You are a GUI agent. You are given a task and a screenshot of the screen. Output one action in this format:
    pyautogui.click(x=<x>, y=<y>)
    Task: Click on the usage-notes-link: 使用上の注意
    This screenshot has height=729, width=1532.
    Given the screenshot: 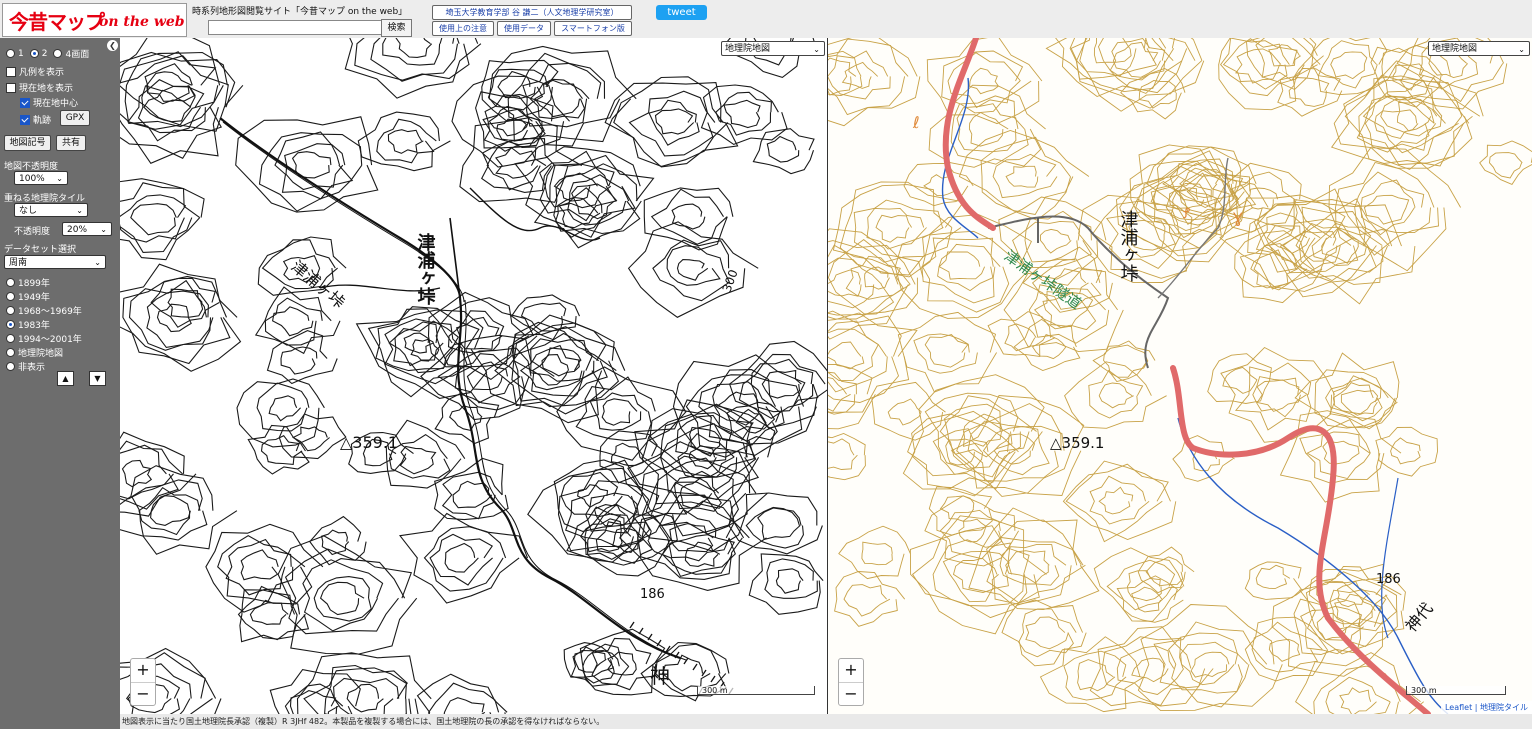 What is the action you would take?
    pyautogui.click(x=463, y=28)
    